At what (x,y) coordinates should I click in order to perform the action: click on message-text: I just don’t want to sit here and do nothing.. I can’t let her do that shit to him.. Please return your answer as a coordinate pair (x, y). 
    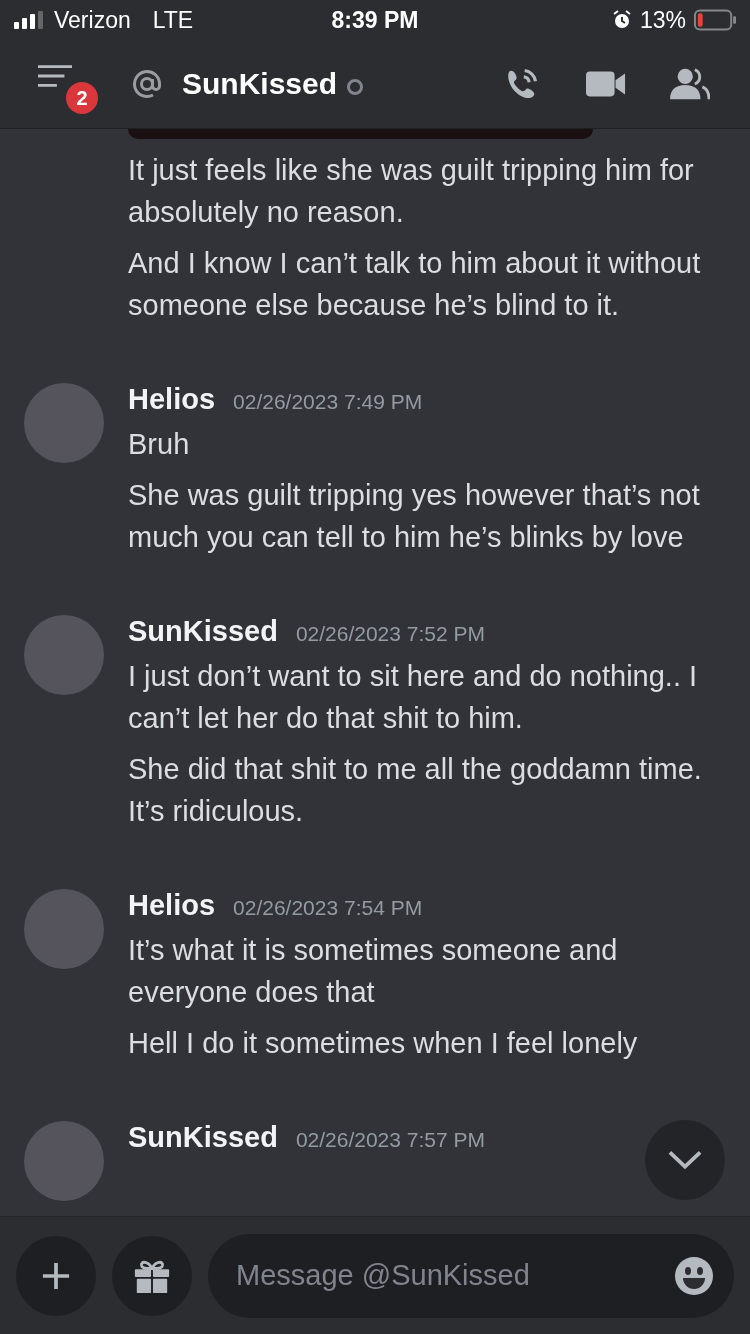
    Looking at the image, I should click on (413, 697).